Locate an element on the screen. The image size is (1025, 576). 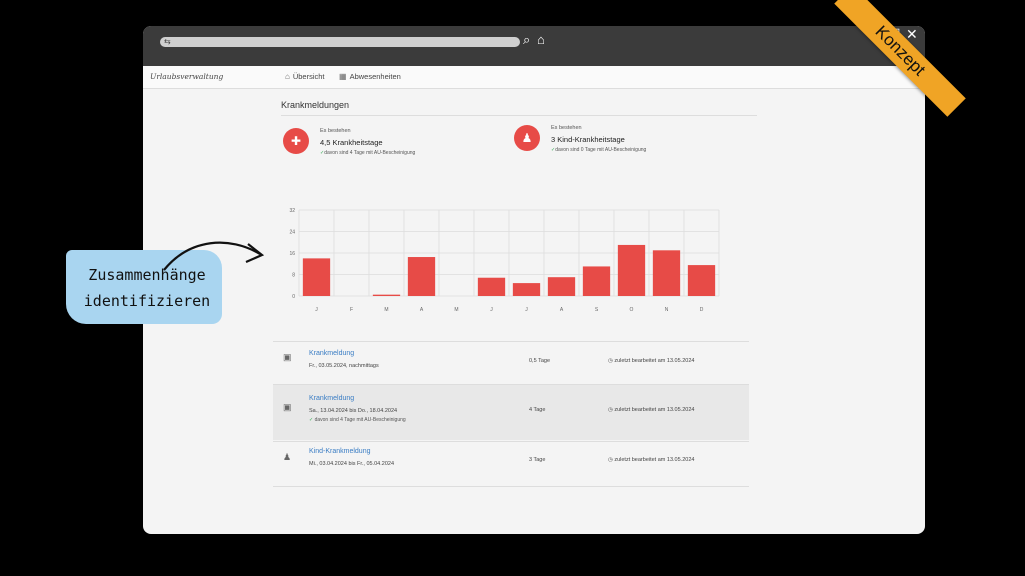
browser-titlebar: ⇆ ⌕ ⌂ ☐ ✕ is located at coordinates (534, 46).